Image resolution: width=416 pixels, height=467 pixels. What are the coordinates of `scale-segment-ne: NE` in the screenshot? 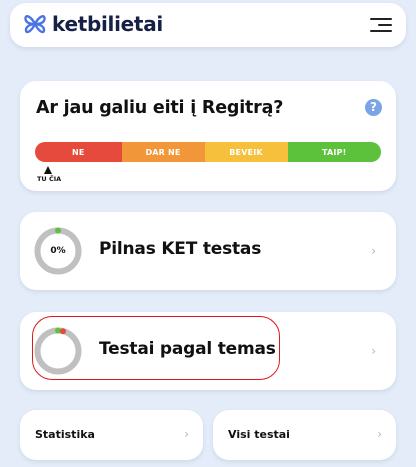 It's located at (78, 152).